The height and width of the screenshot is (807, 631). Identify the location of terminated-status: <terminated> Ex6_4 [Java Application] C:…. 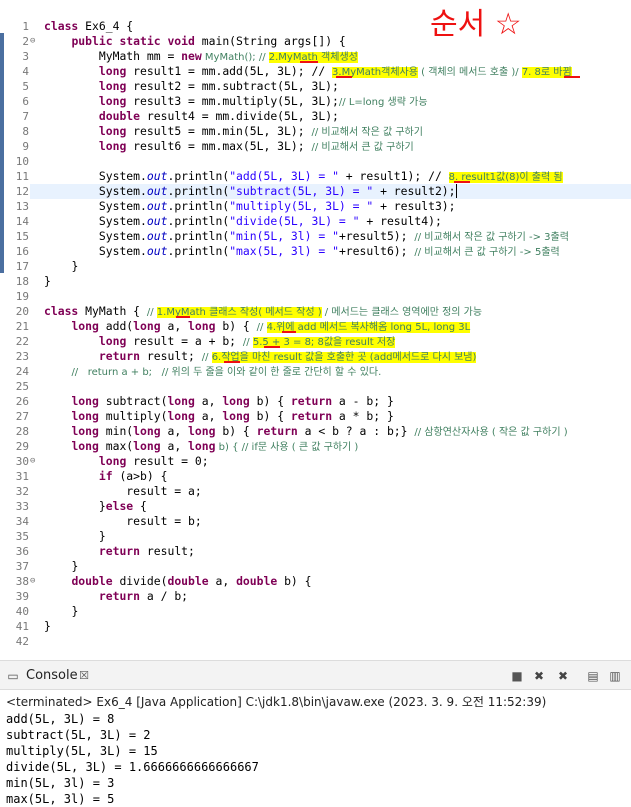
(276, 702).